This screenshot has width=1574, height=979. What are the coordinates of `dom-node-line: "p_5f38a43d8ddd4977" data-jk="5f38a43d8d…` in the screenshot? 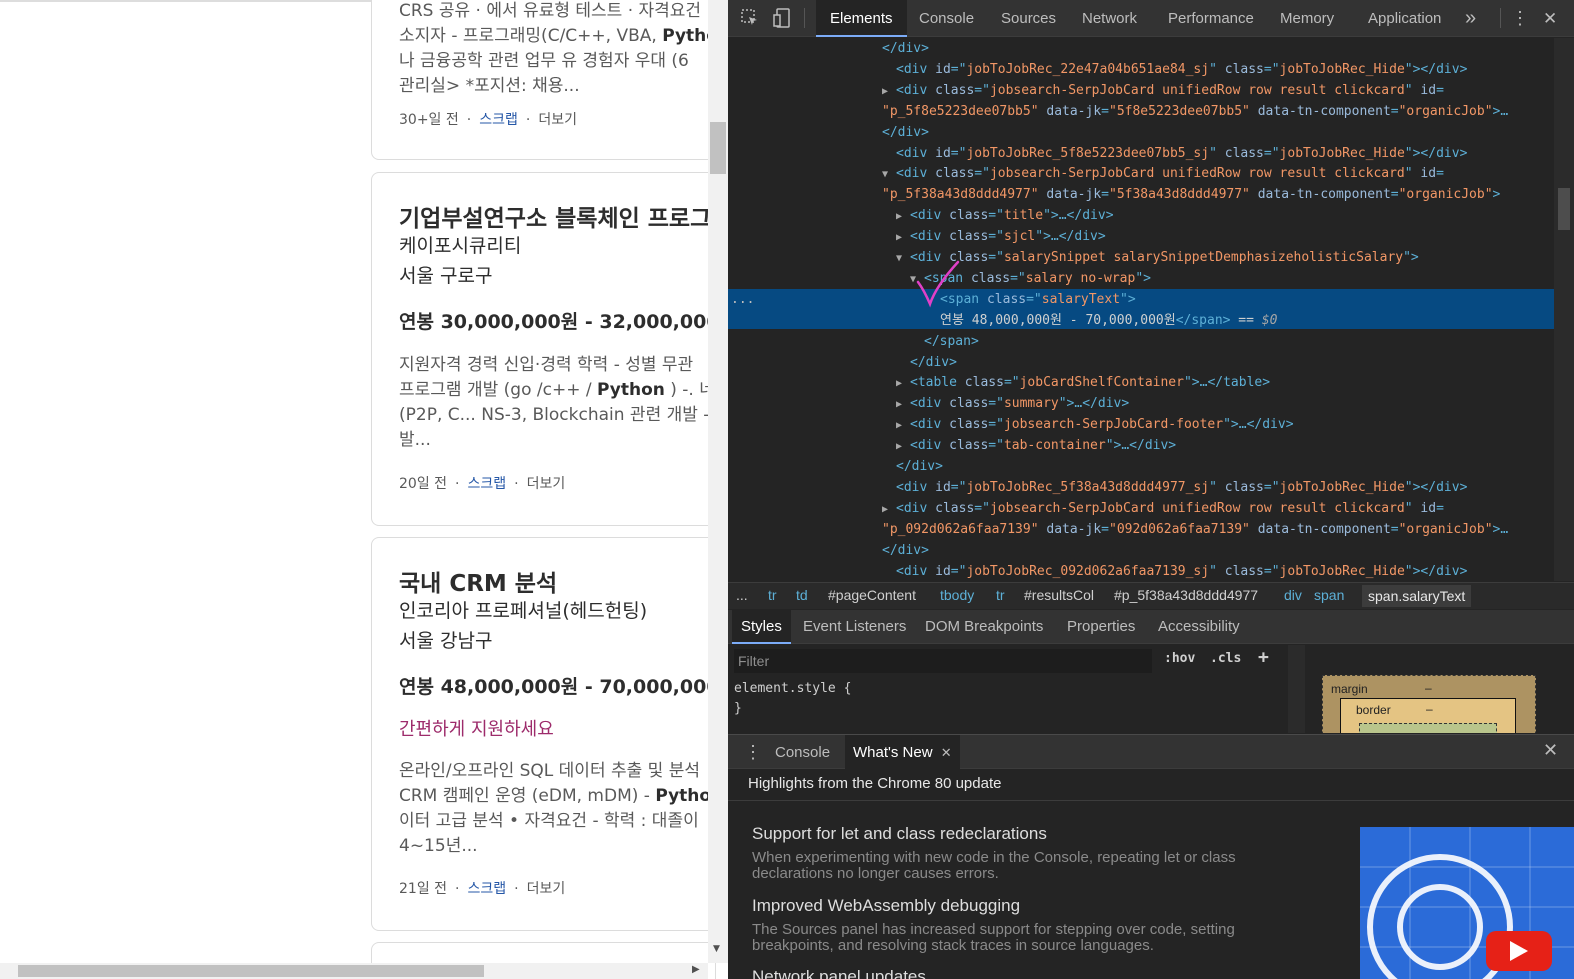 It's located at (1191, 194).